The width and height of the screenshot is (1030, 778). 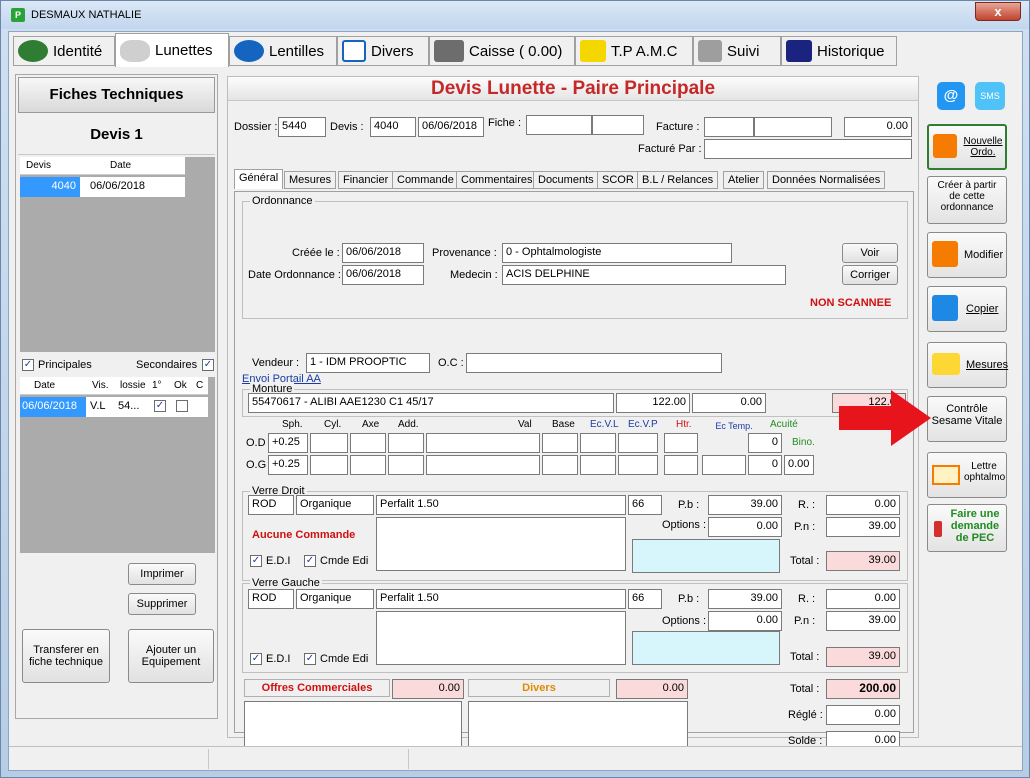 What do you see at coordinates (425, 180) in the screenshot?
I see `tab-commande: Commande` at bounding box center [425, 180].